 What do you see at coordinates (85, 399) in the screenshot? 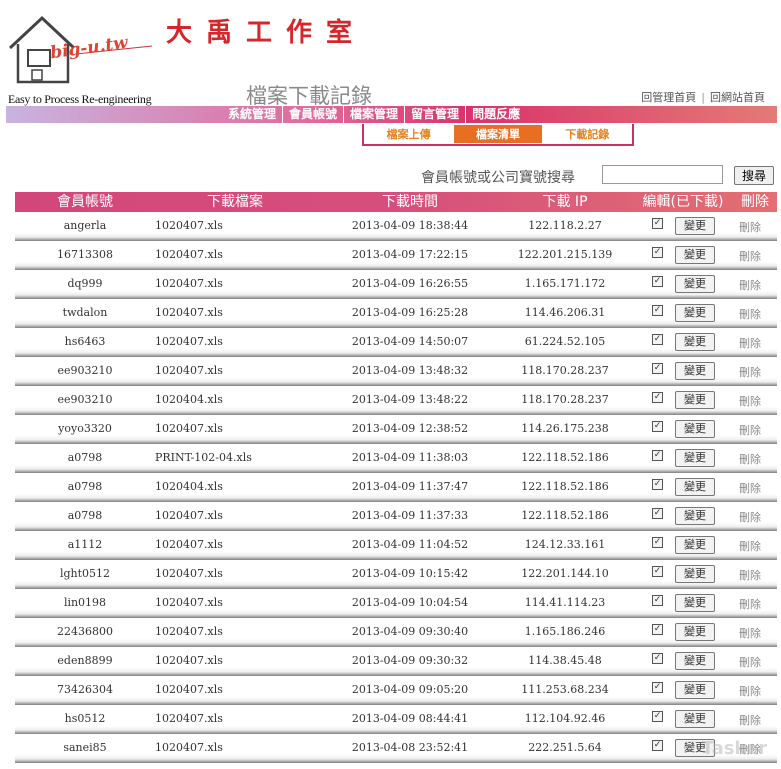
I see `row-account: ee903210` at bounding box center [85, 399].